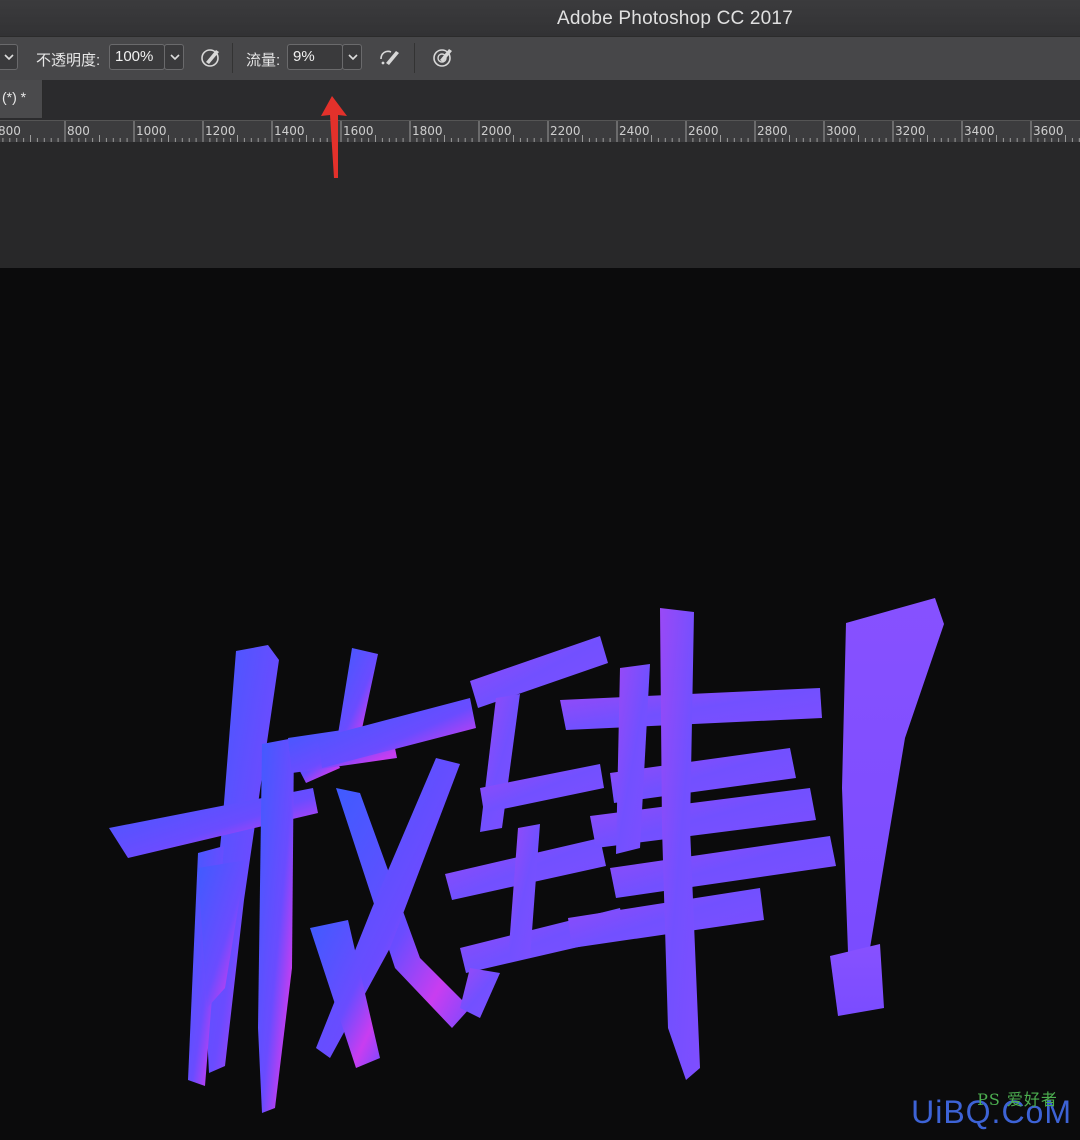 Image resolution: width=1080 pixels, height=1140 pixels. I want to click on ruler-label: 2800, so click(772, 131).